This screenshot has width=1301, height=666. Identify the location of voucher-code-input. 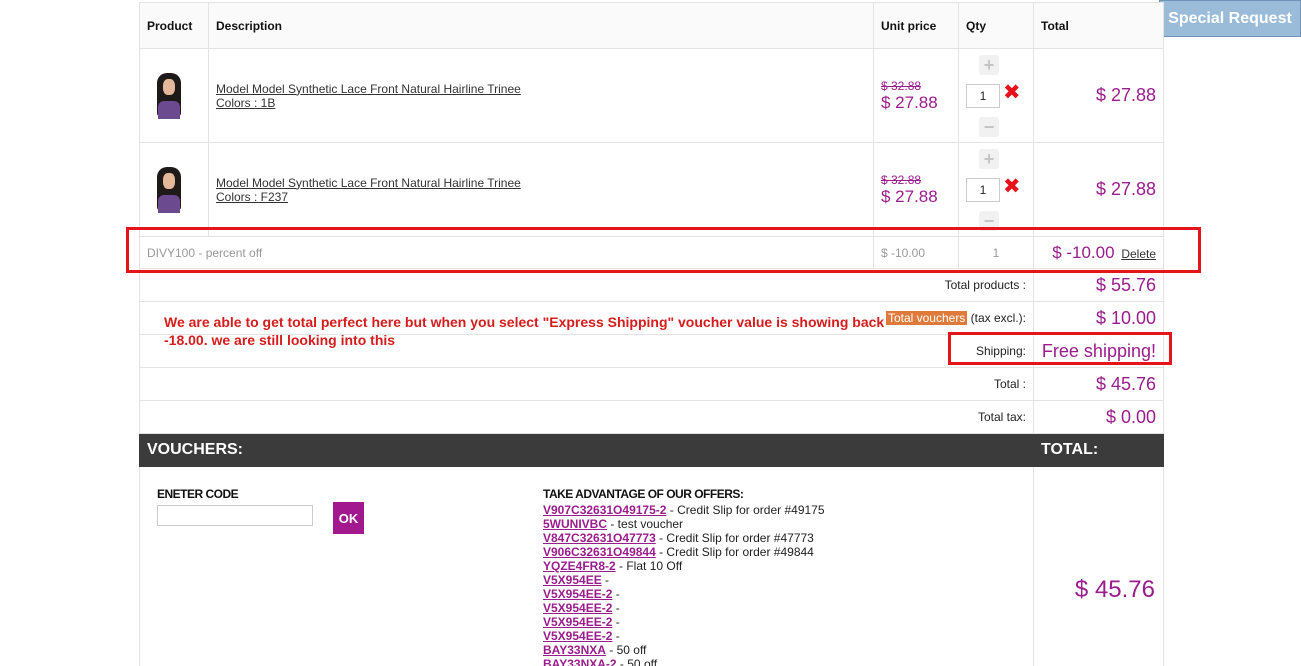
(235, 515).